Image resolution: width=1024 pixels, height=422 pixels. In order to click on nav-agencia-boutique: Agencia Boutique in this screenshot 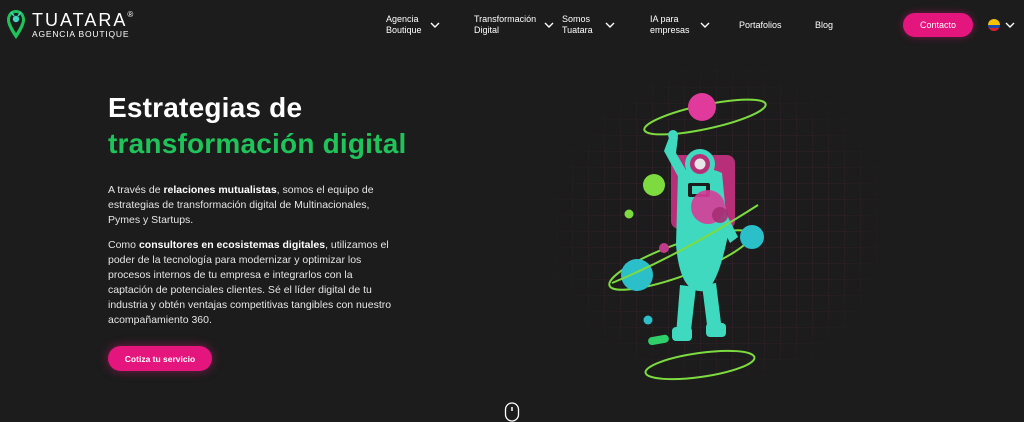, I will do `click(413, 25)`.